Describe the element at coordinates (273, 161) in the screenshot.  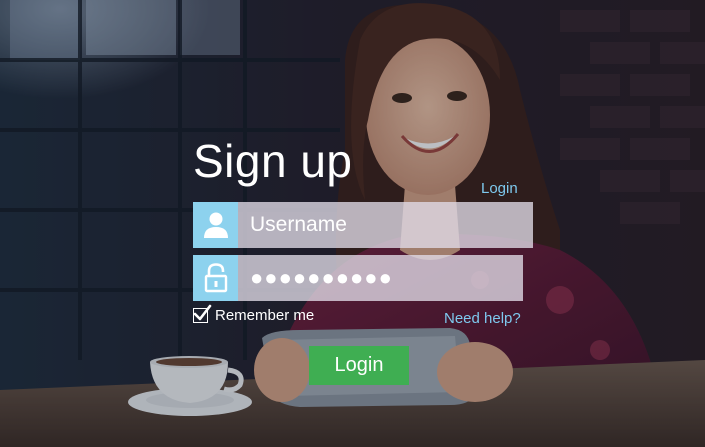
I see `page-title: Sign up` at that location.